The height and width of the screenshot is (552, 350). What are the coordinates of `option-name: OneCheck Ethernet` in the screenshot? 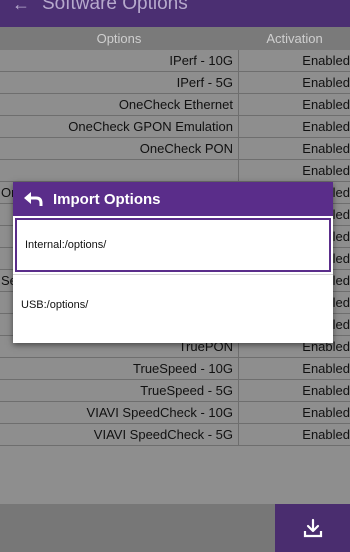 It's located at (119, 104).